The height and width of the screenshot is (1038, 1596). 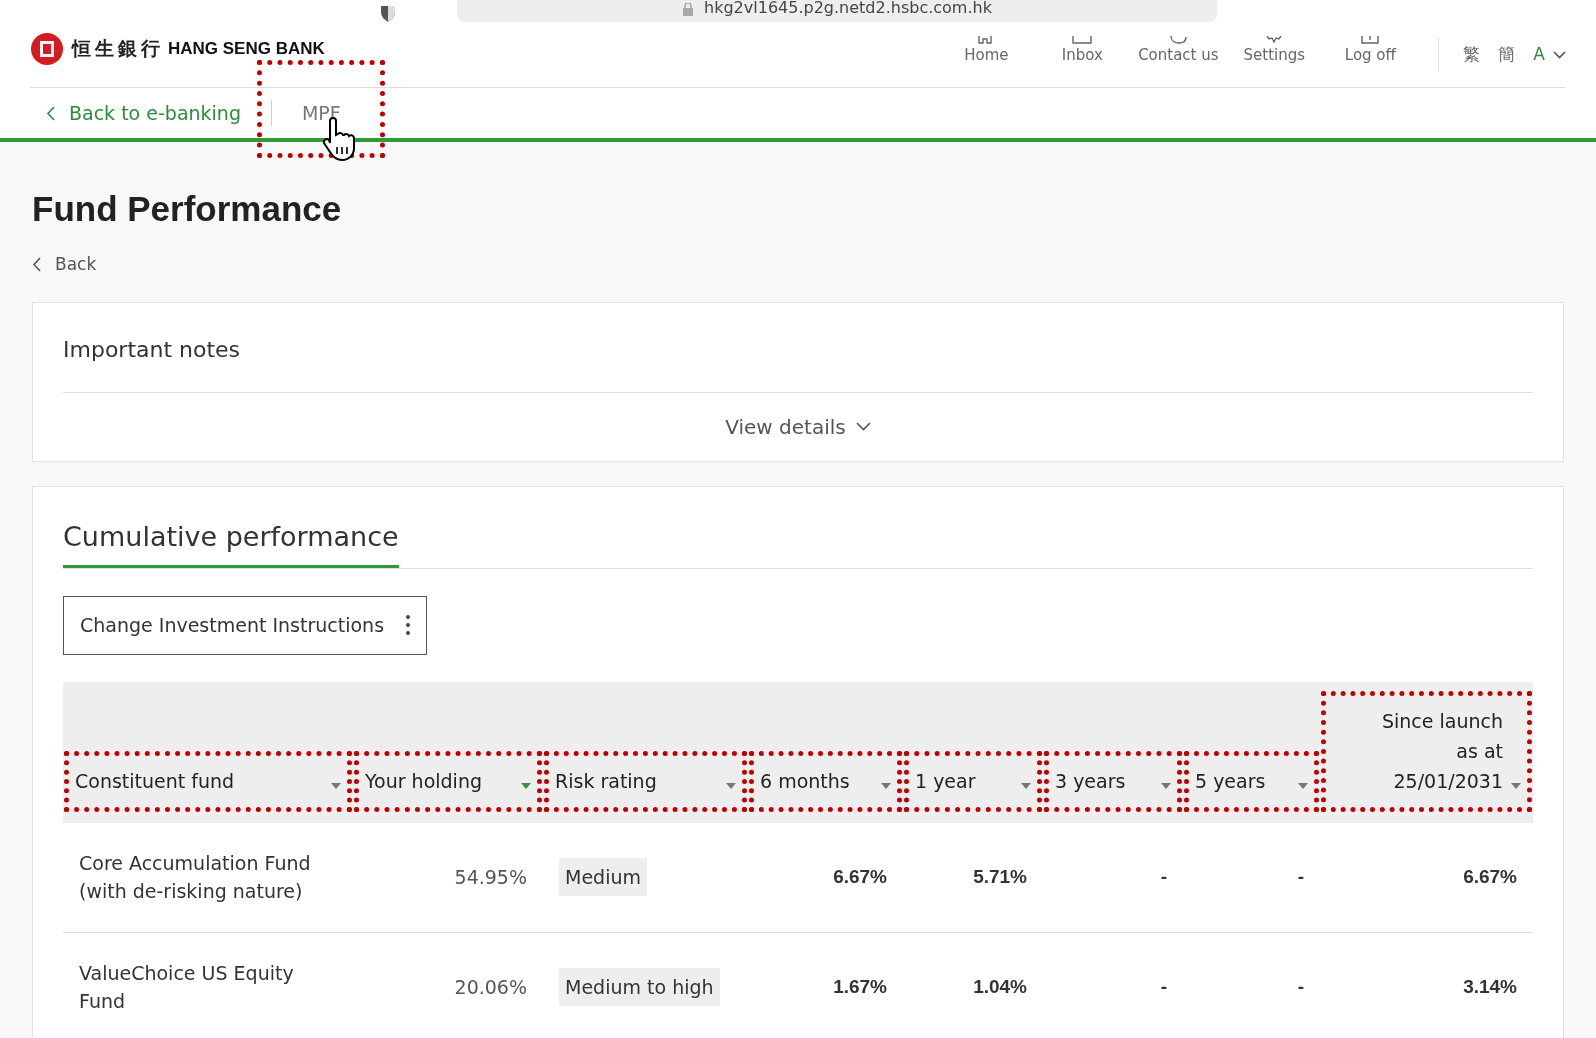 I want to click on return-value: 1.04%, so click(x=1000, y=986).